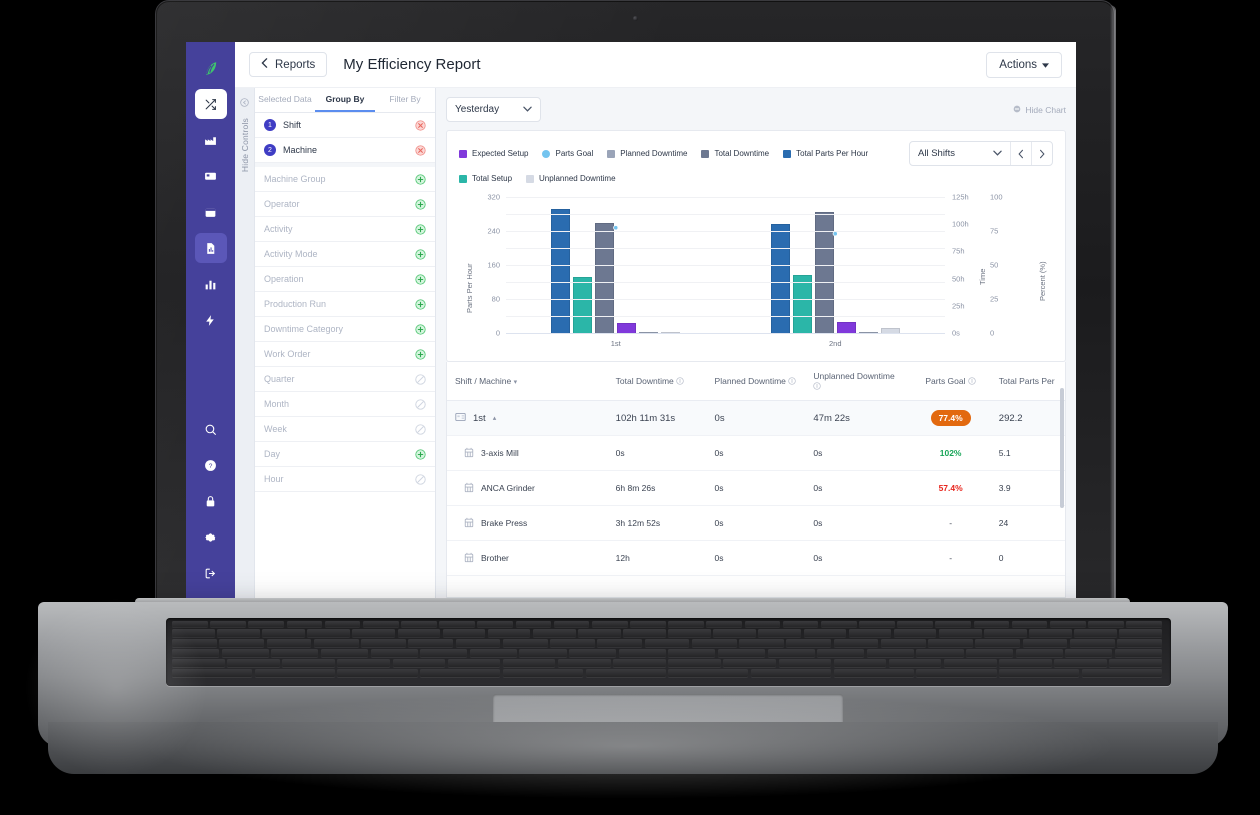  What do you see at coordinates (742, 153) in the screenshot?
I see `legend-label: Total Downtime` at bounding box center [742, 153].